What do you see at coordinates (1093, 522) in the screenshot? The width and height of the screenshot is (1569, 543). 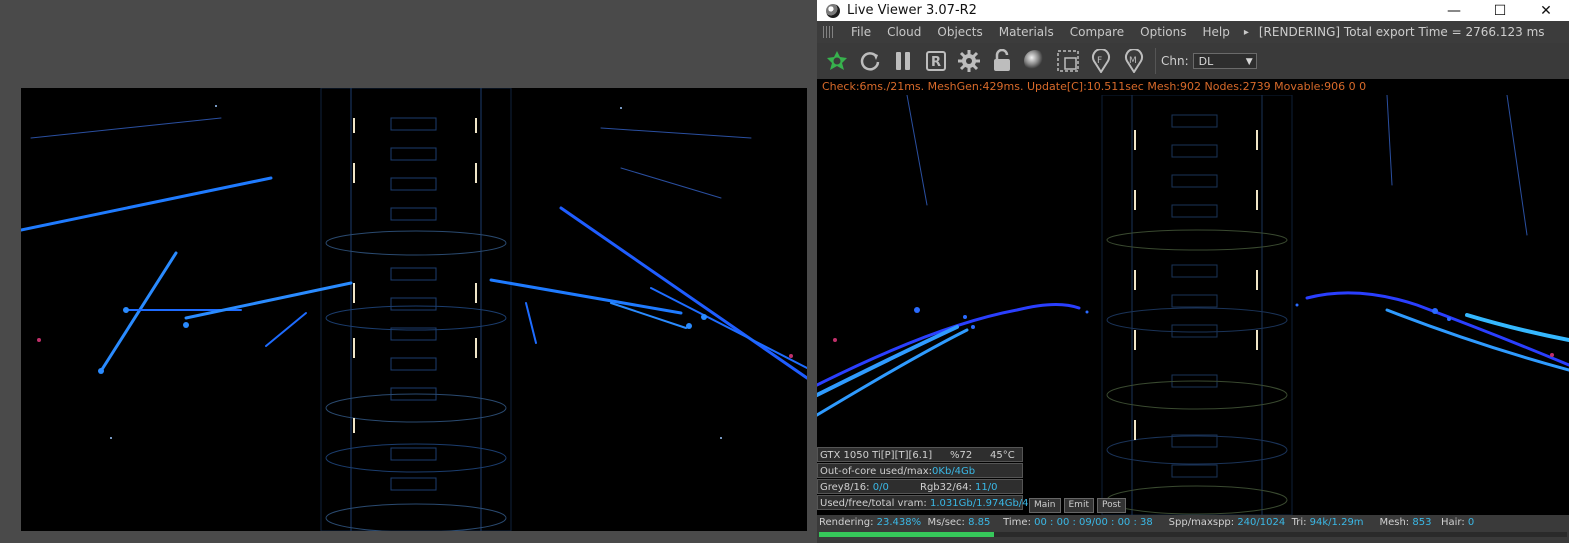 I see `time-value: 00 : 00 : 09/00 : 00 : 38` at bounding box center [1093, 522].